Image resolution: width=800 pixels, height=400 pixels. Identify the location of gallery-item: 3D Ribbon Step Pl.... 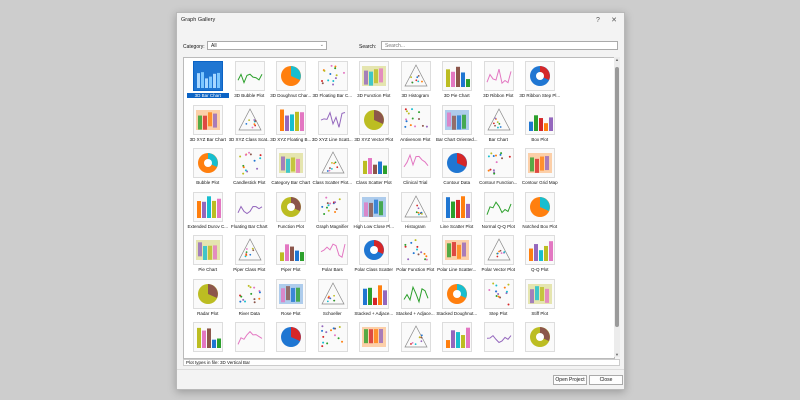
(540, 82).